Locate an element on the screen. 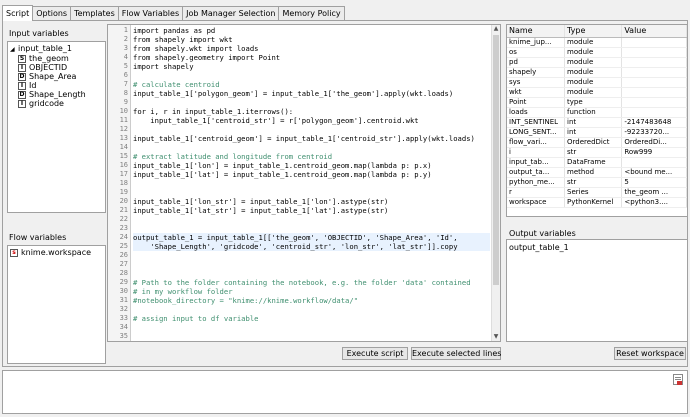 This screenshot has height=417, width=690. line-number: 5 is located at coordinates (125, 66).